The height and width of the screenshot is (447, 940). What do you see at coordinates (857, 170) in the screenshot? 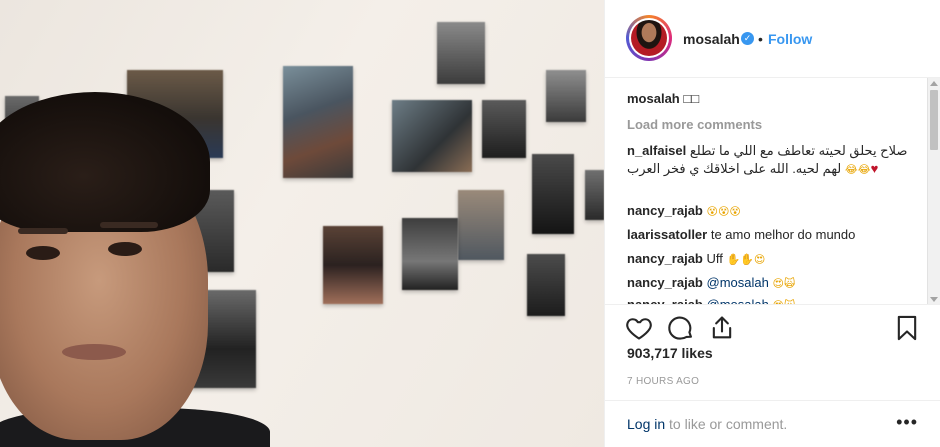
I see `comment-emoji: 😂😂` at bounding box center [857, 170].